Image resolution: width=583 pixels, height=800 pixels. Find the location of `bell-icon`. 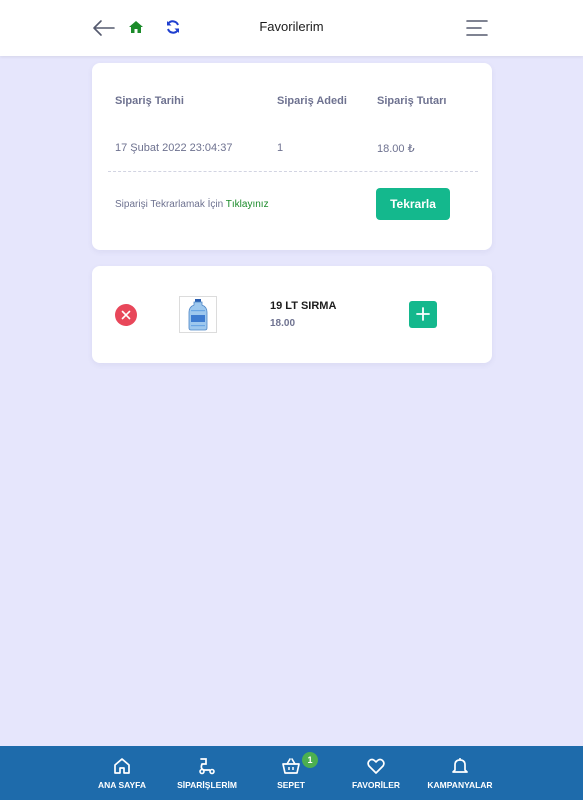

bell-icon is located at coordinates (460, 765).